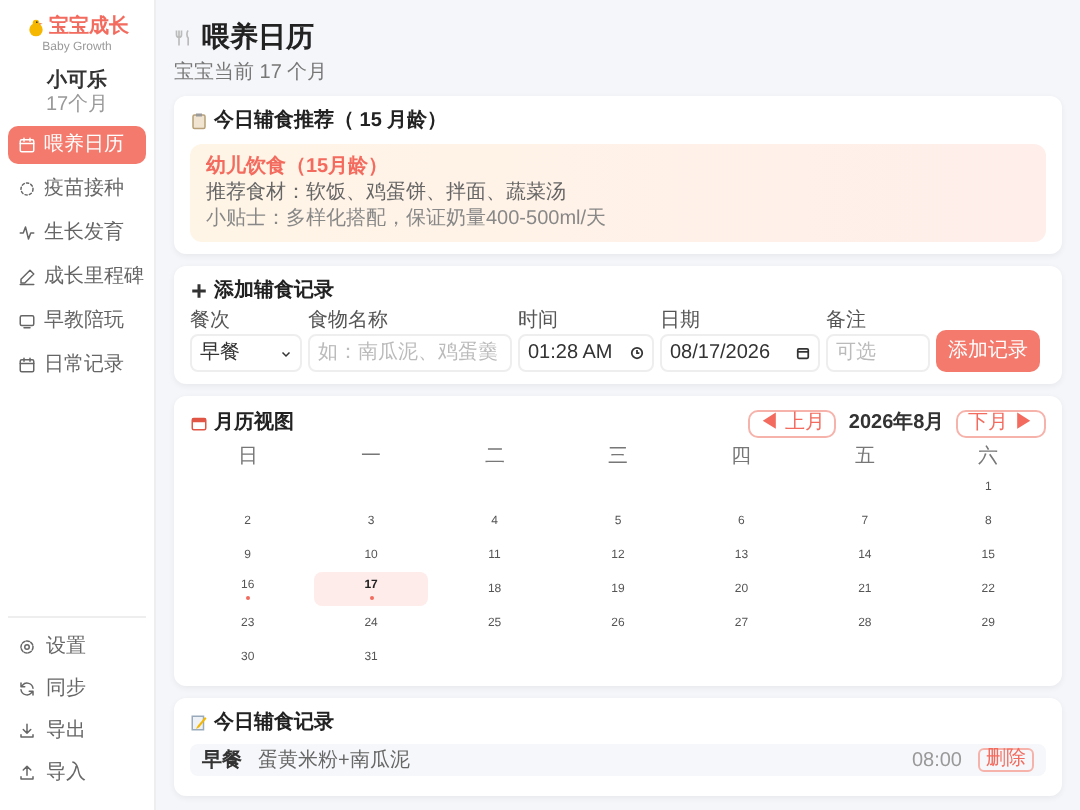  Describe the element at coordinates (617, 457) in the screenshot. I see `weekday-label: 三` at that location.